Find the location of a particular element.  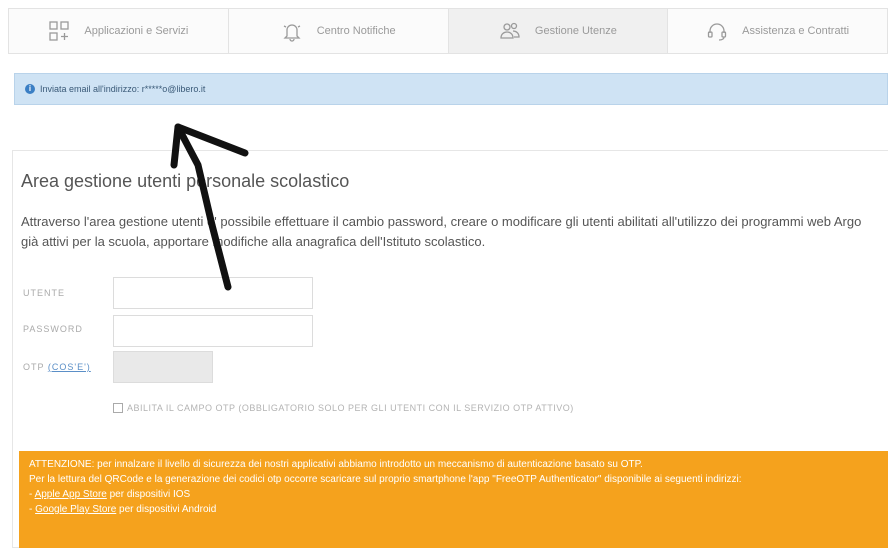

tab-label: Applicazioni e Servizi is located at coordinates (136, 31).